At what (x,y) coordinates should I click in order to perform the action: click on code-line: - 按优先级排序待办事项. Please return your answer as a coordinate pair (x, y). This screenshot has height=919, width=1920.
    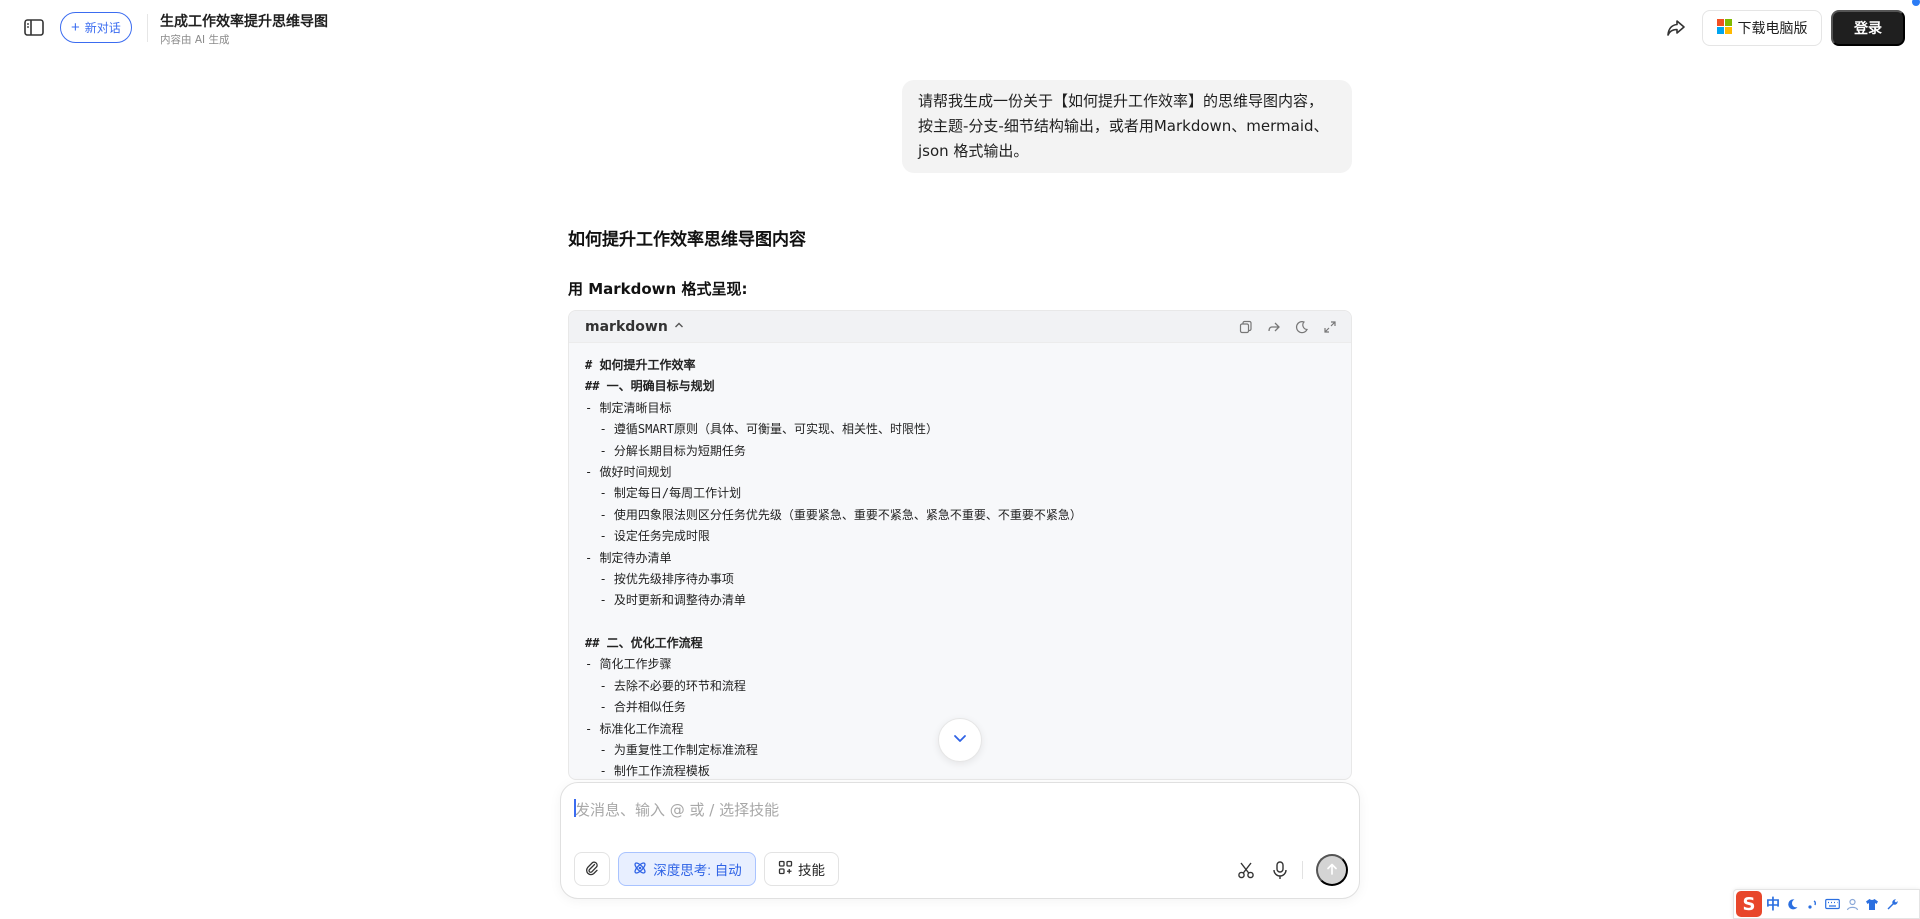
    Looking at the image, I should click on (659, 578).